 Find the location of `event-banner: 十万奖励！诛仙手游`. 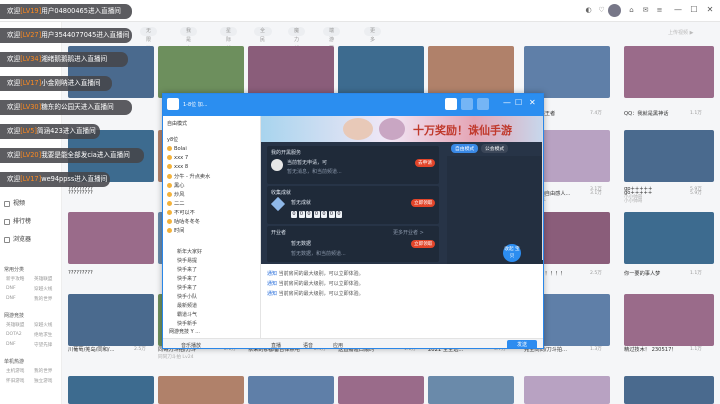

event-banner: 十万奖励！诛仙手游 is located at coordinates (402, 129).